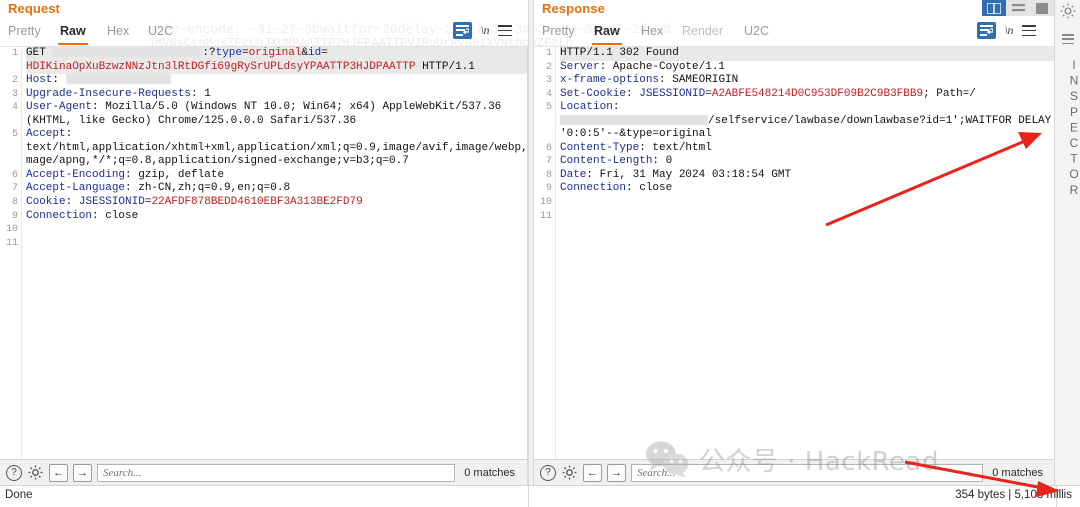  What do you see at coordinates (586, 107) in the screenshot?
I see `code-token: Location` at bounding box center [586, 107].